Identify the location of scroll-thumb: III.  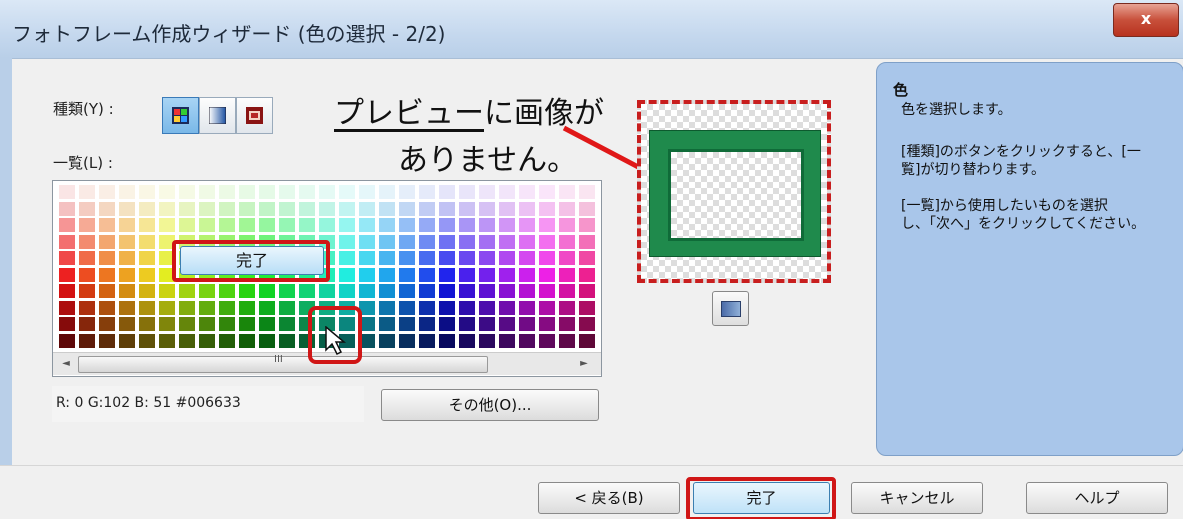
(283, 363).